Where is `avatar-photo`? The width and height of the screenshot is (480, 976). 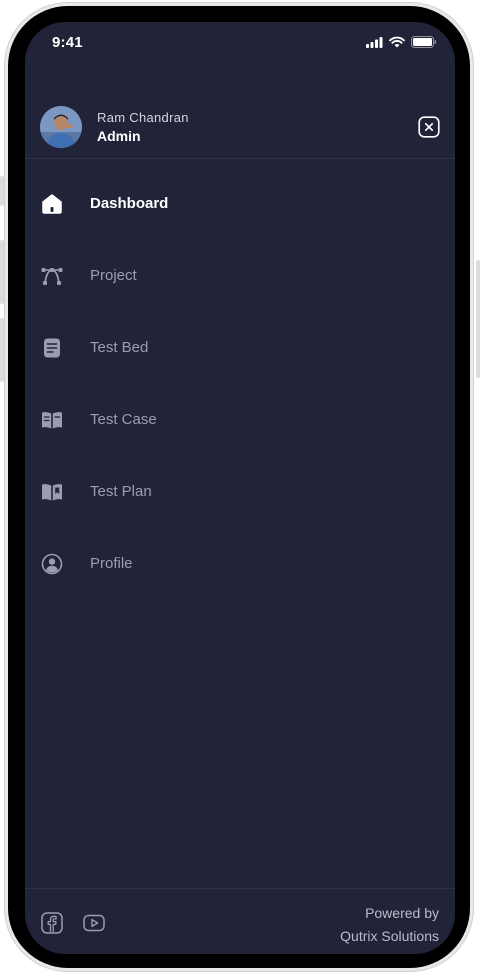 avatar-photo is located at coordinates (61, 127).